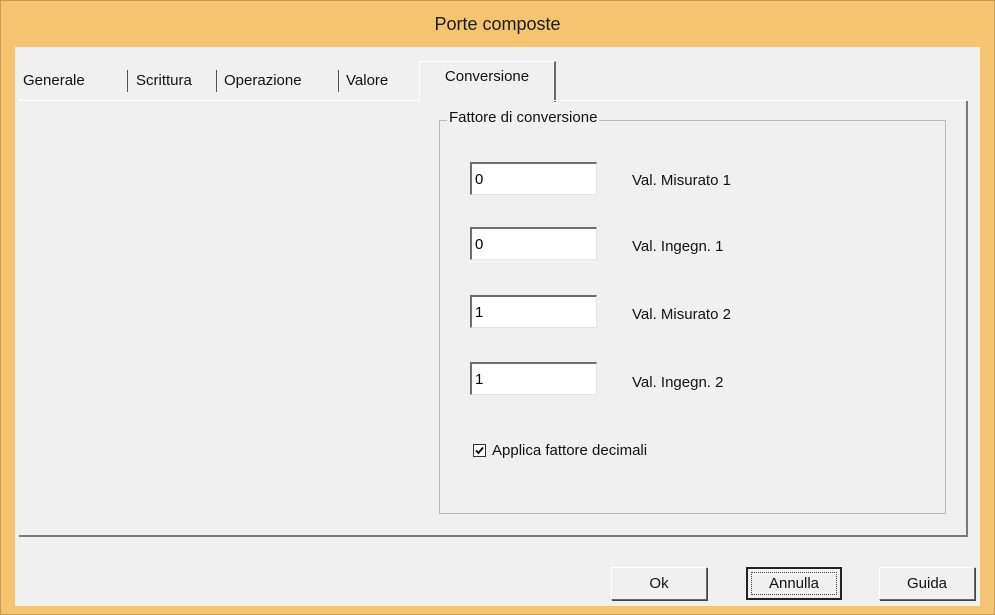 The image size is (995, 615). What do you see at coordinates (8, 330) in the screenshot?
I see `window-frame-left` at bounding box center [8, 330].